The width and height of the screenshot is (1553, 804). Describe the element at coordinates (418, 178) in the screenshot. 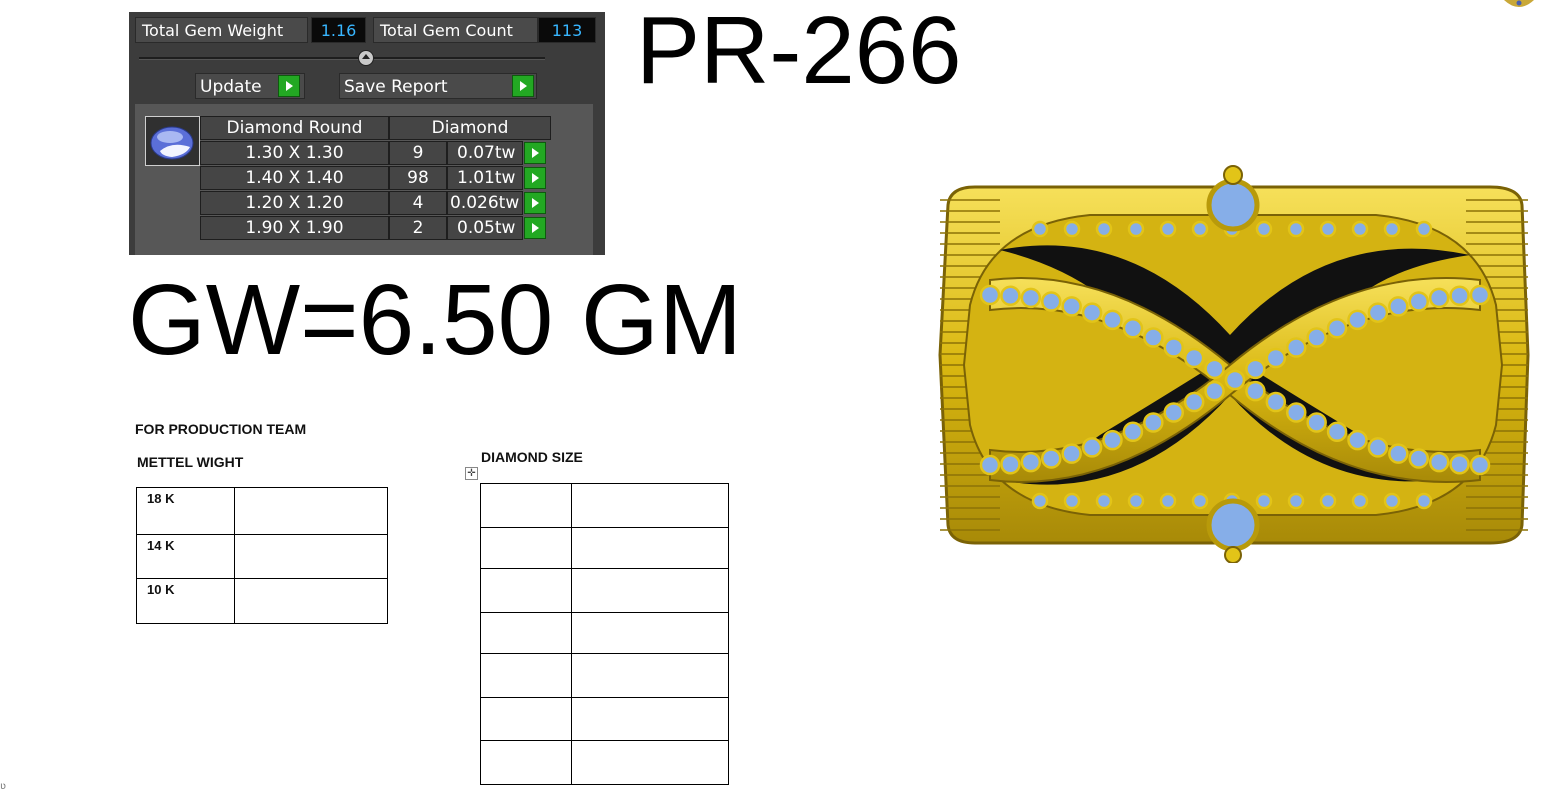

I see `gem-count-cell: 98` at that location.